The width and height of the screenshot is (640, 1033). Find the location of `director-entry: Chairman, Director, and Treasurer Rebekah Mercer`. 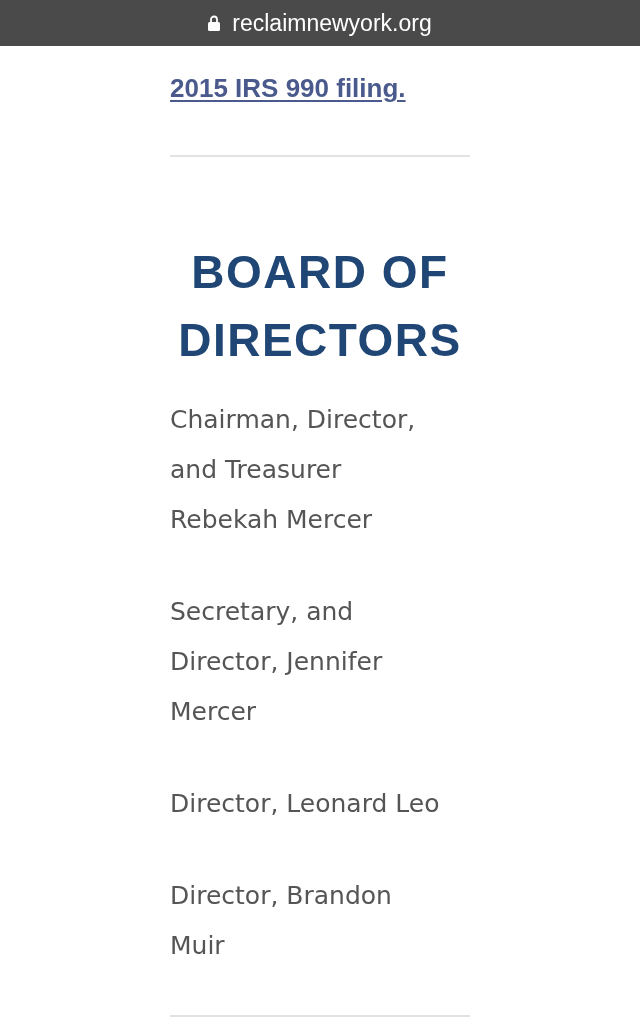

director-entry: Chairman, Director, and Treasurer Rebekah Mercer is located at coordinates (293, 470).